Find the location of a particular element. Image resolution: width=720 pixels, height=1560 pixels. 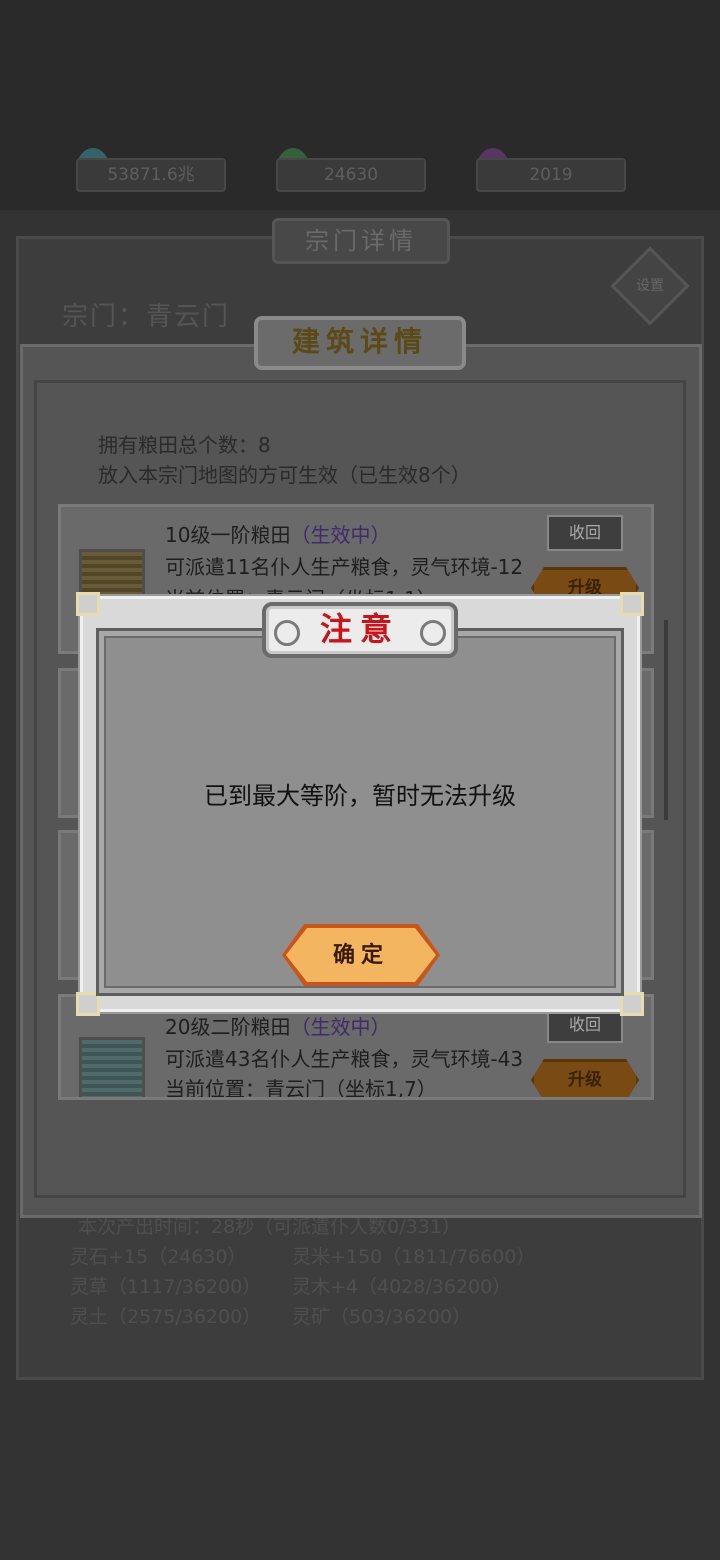

notice-message: 已到最大等阶，暂时无法升级 is located at coordinates (360, 796).